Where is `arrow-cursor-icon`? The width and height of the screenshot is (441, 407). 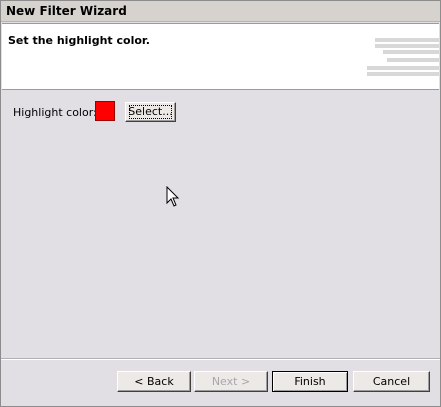 arrow-cursor-icon is located at coordinates (173, 196).